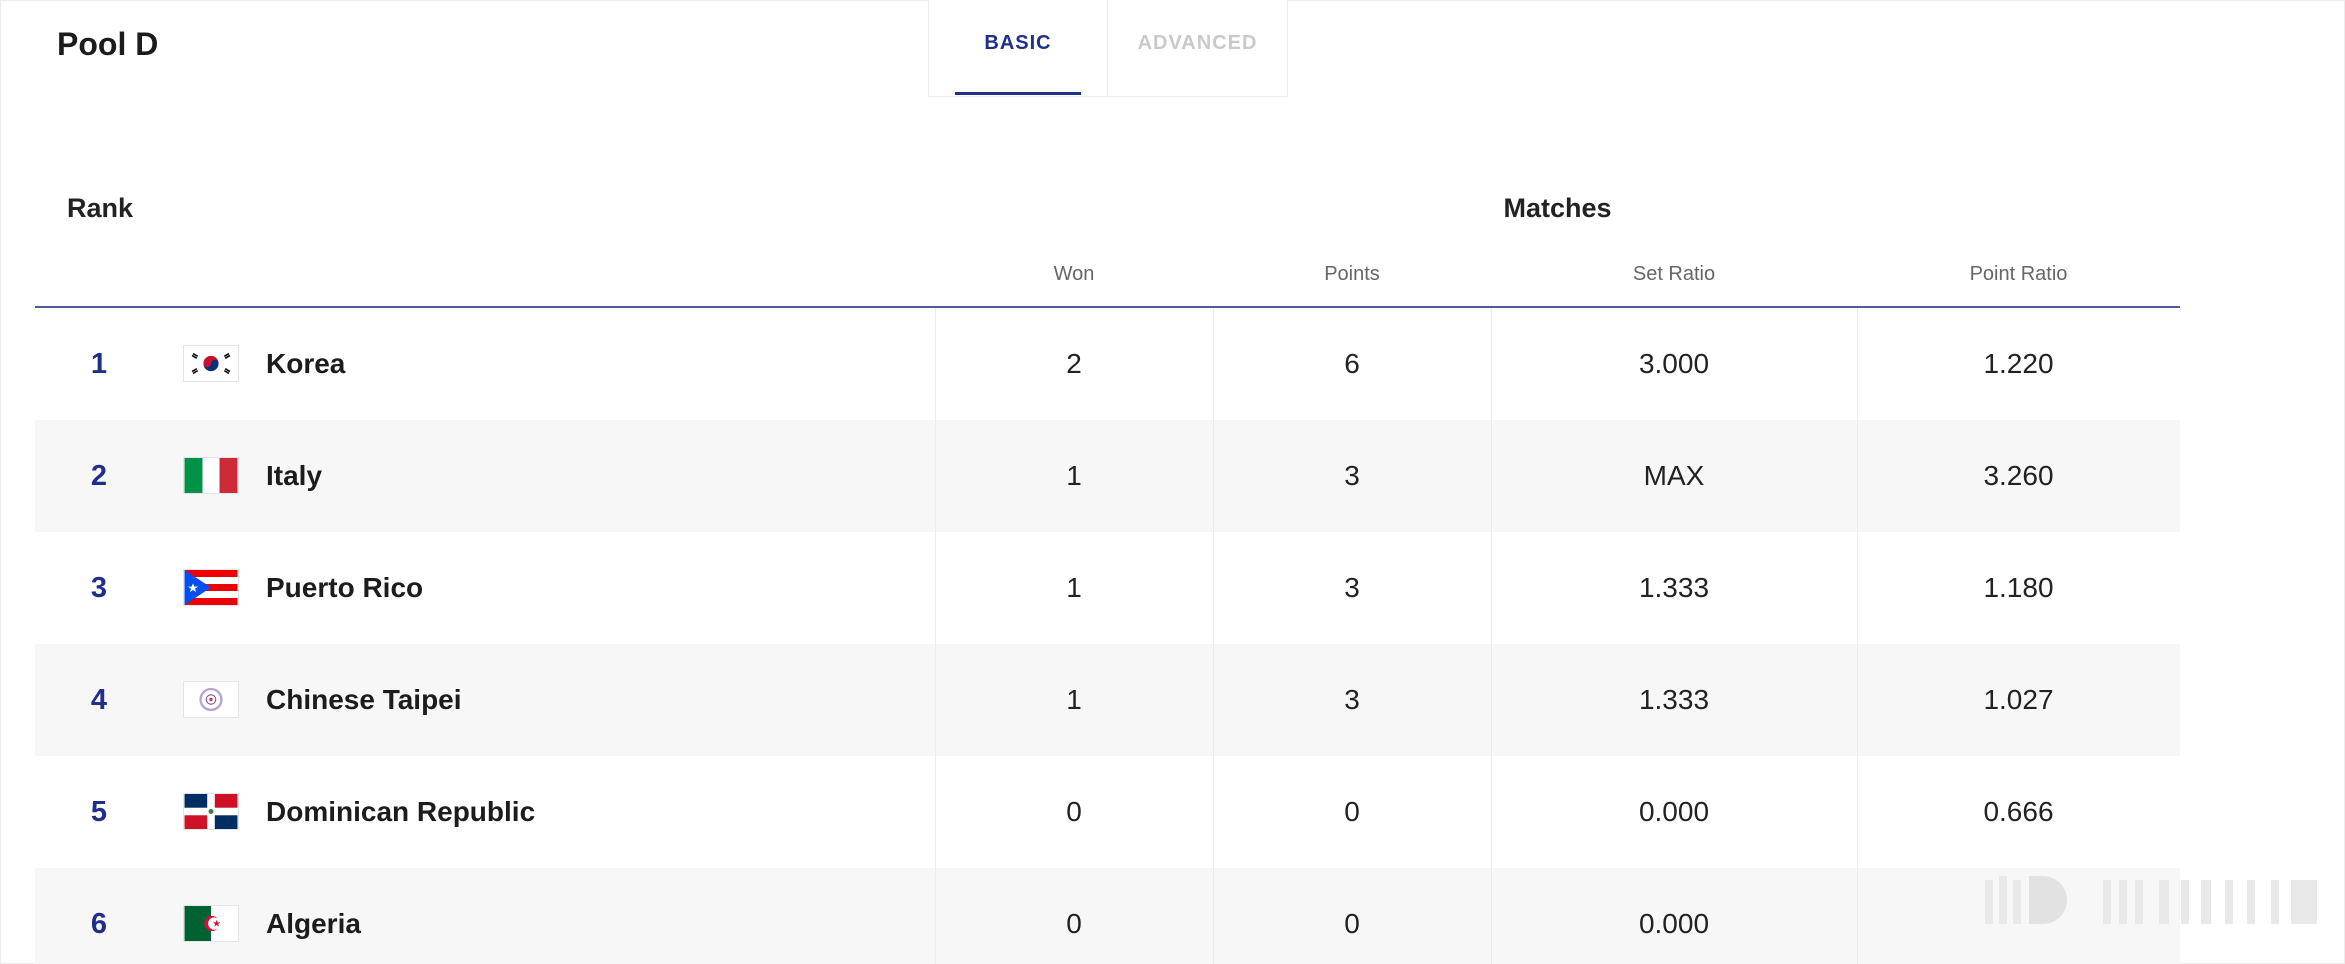 The image size is (2345, 964). Describe the element at coordinates (99, 363) in the screenshot. I see `rank-cell: 1` at that location.